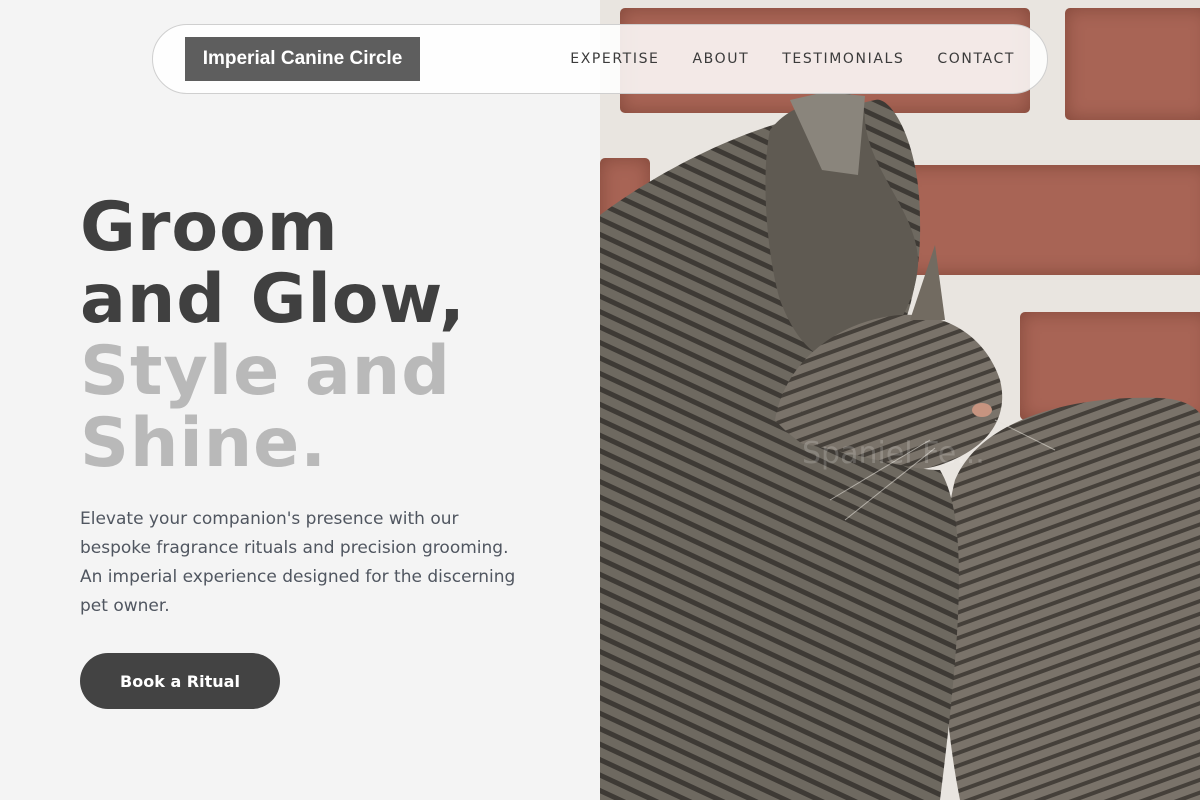 This screenshot has height=800, width=1200. Describe the element at coordinates (721, 59) in the screenshot. I see `nav-link-about: ABOUT` at that location.